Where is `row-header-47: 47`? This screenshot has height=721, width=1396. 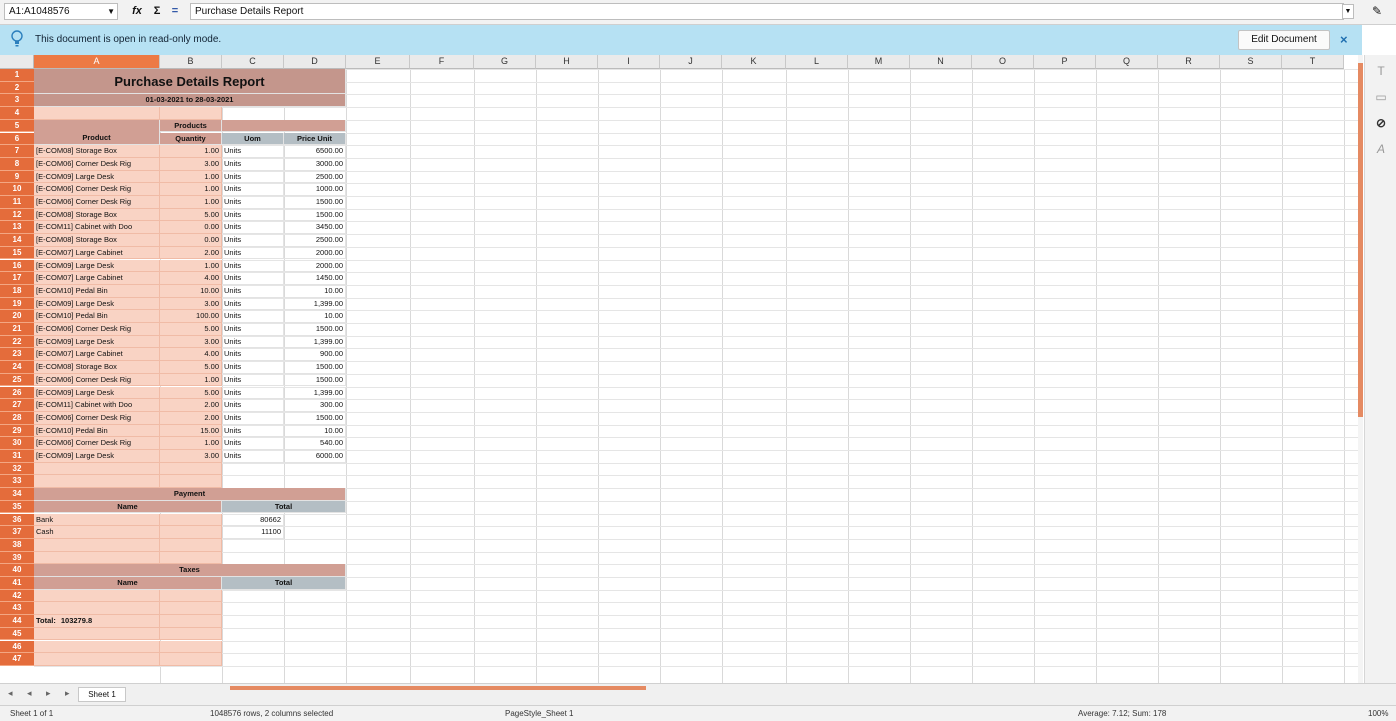 row-header-47: 47 is located at coordinates (17, 659).